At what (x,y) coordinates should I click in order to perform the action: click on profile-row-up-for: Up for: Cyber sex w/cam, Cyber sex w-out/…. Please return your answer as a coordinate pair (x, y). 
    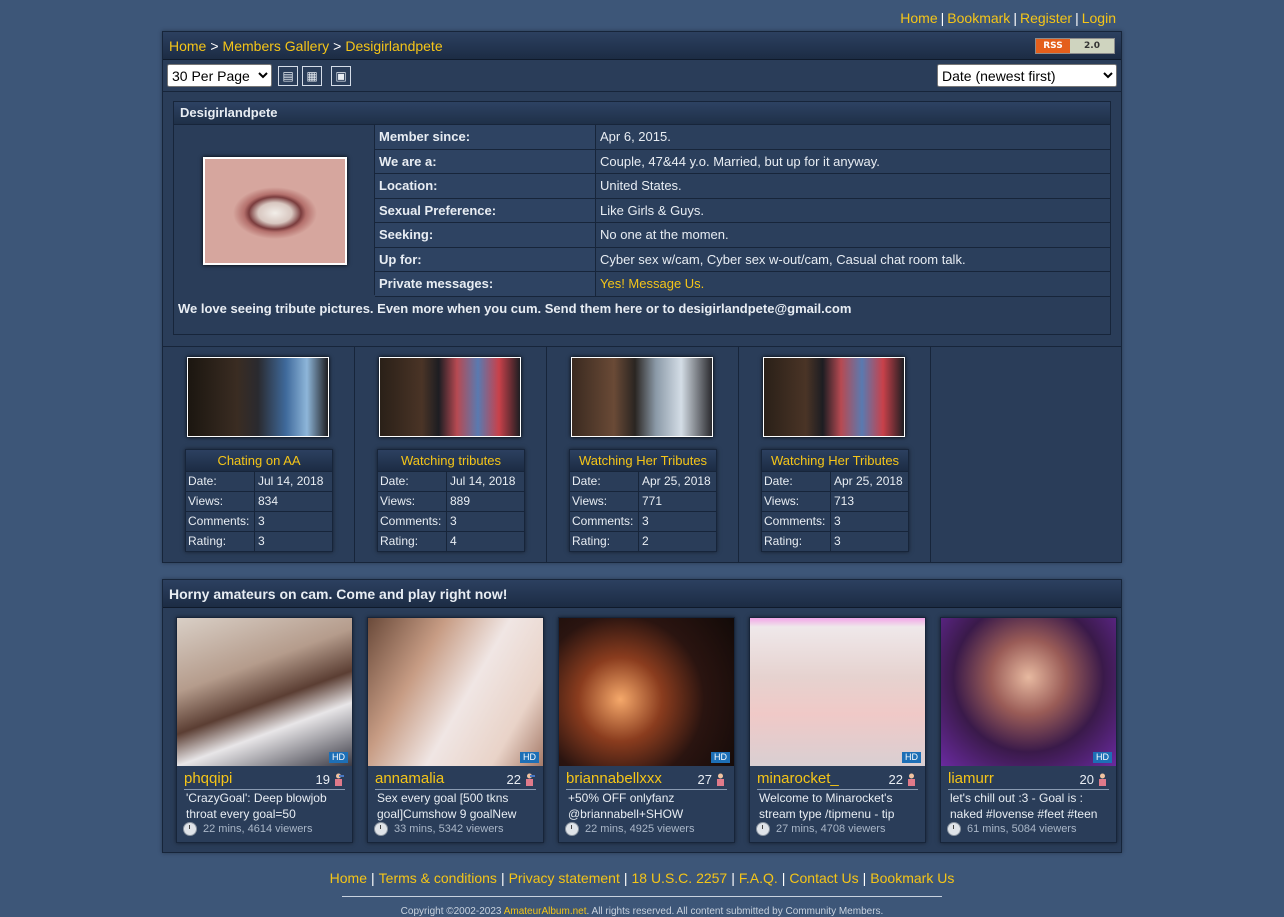
    Looking at the image, I should click on (742, 259).